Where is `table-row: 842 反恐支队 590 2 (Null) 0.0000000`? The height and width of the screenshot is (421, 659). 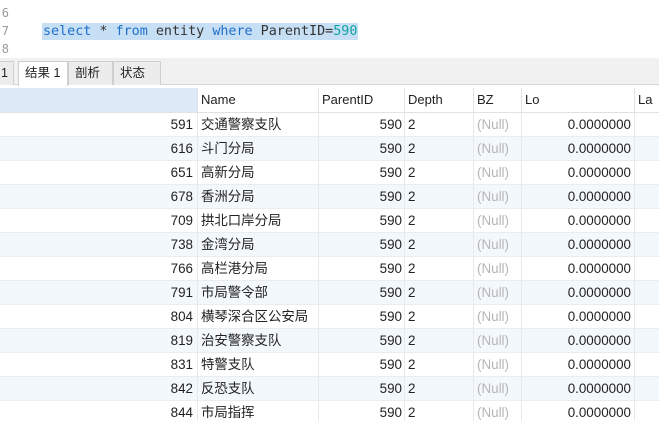
table-row: 842 反恐支队 590 2 (Null) 0.0000000 is located at coordinates (329, 389).